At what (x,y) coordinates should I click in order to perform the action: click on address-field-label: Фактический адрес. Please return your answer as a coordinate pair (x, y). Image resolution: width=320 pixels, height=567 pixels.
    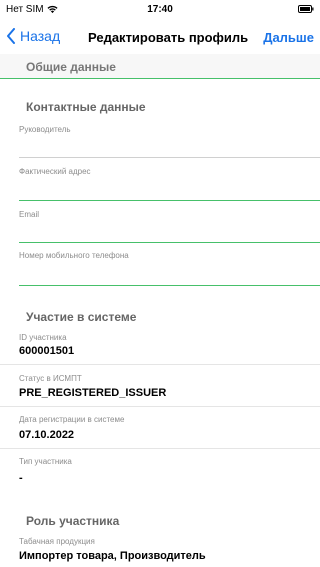
    Looking at the image, I should click on (55, 171).